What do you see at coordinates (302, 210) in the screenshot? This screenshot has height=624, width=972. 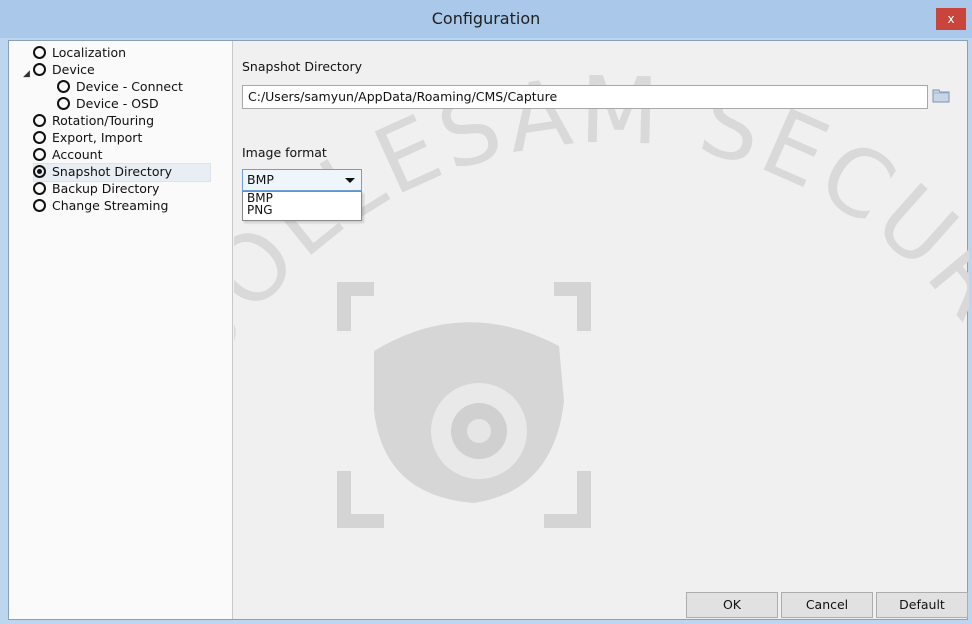 I see `dropdown-option-png: PNG` at bounding box center [302, 210].